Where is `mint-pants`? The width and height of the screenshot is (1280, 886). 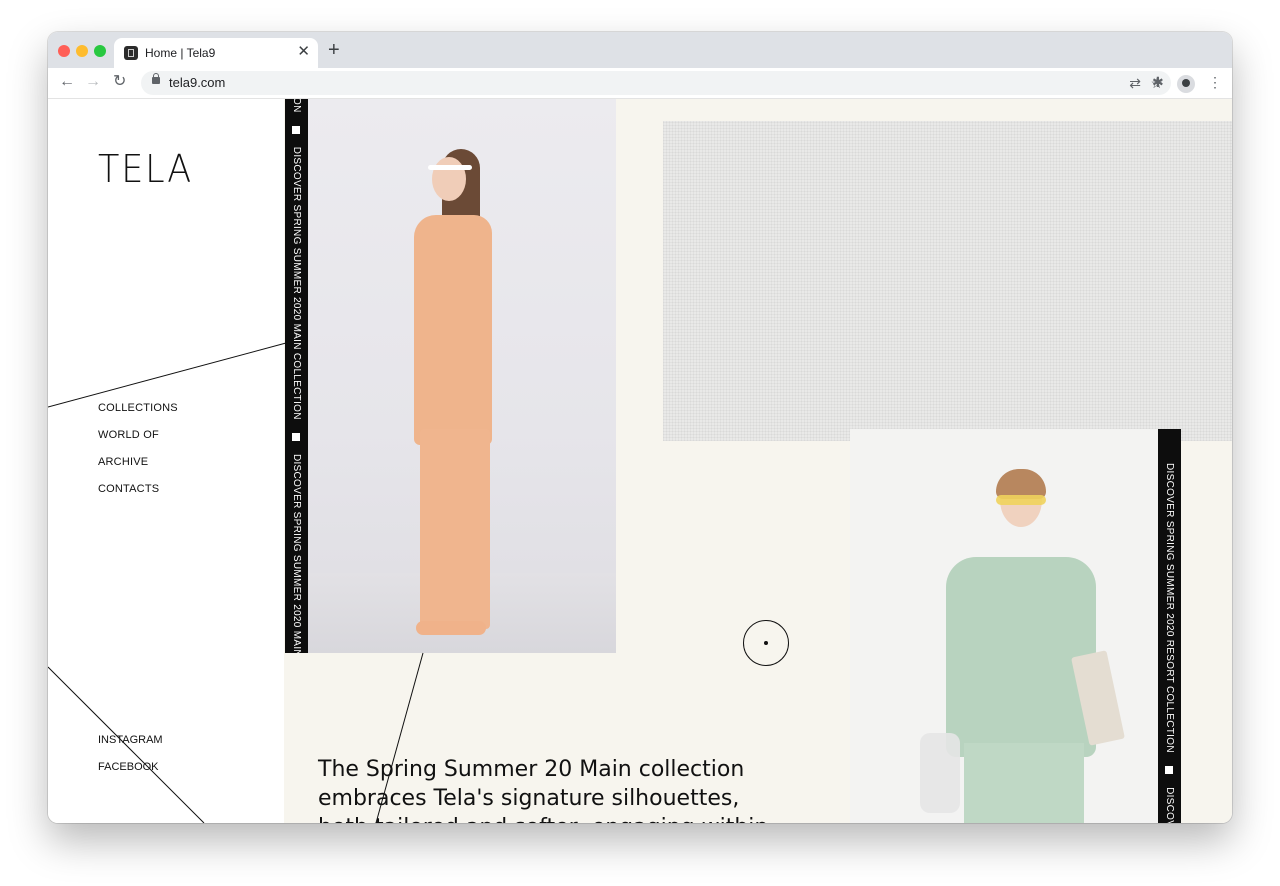
mint-pants is located at coordinates (1024, 783).